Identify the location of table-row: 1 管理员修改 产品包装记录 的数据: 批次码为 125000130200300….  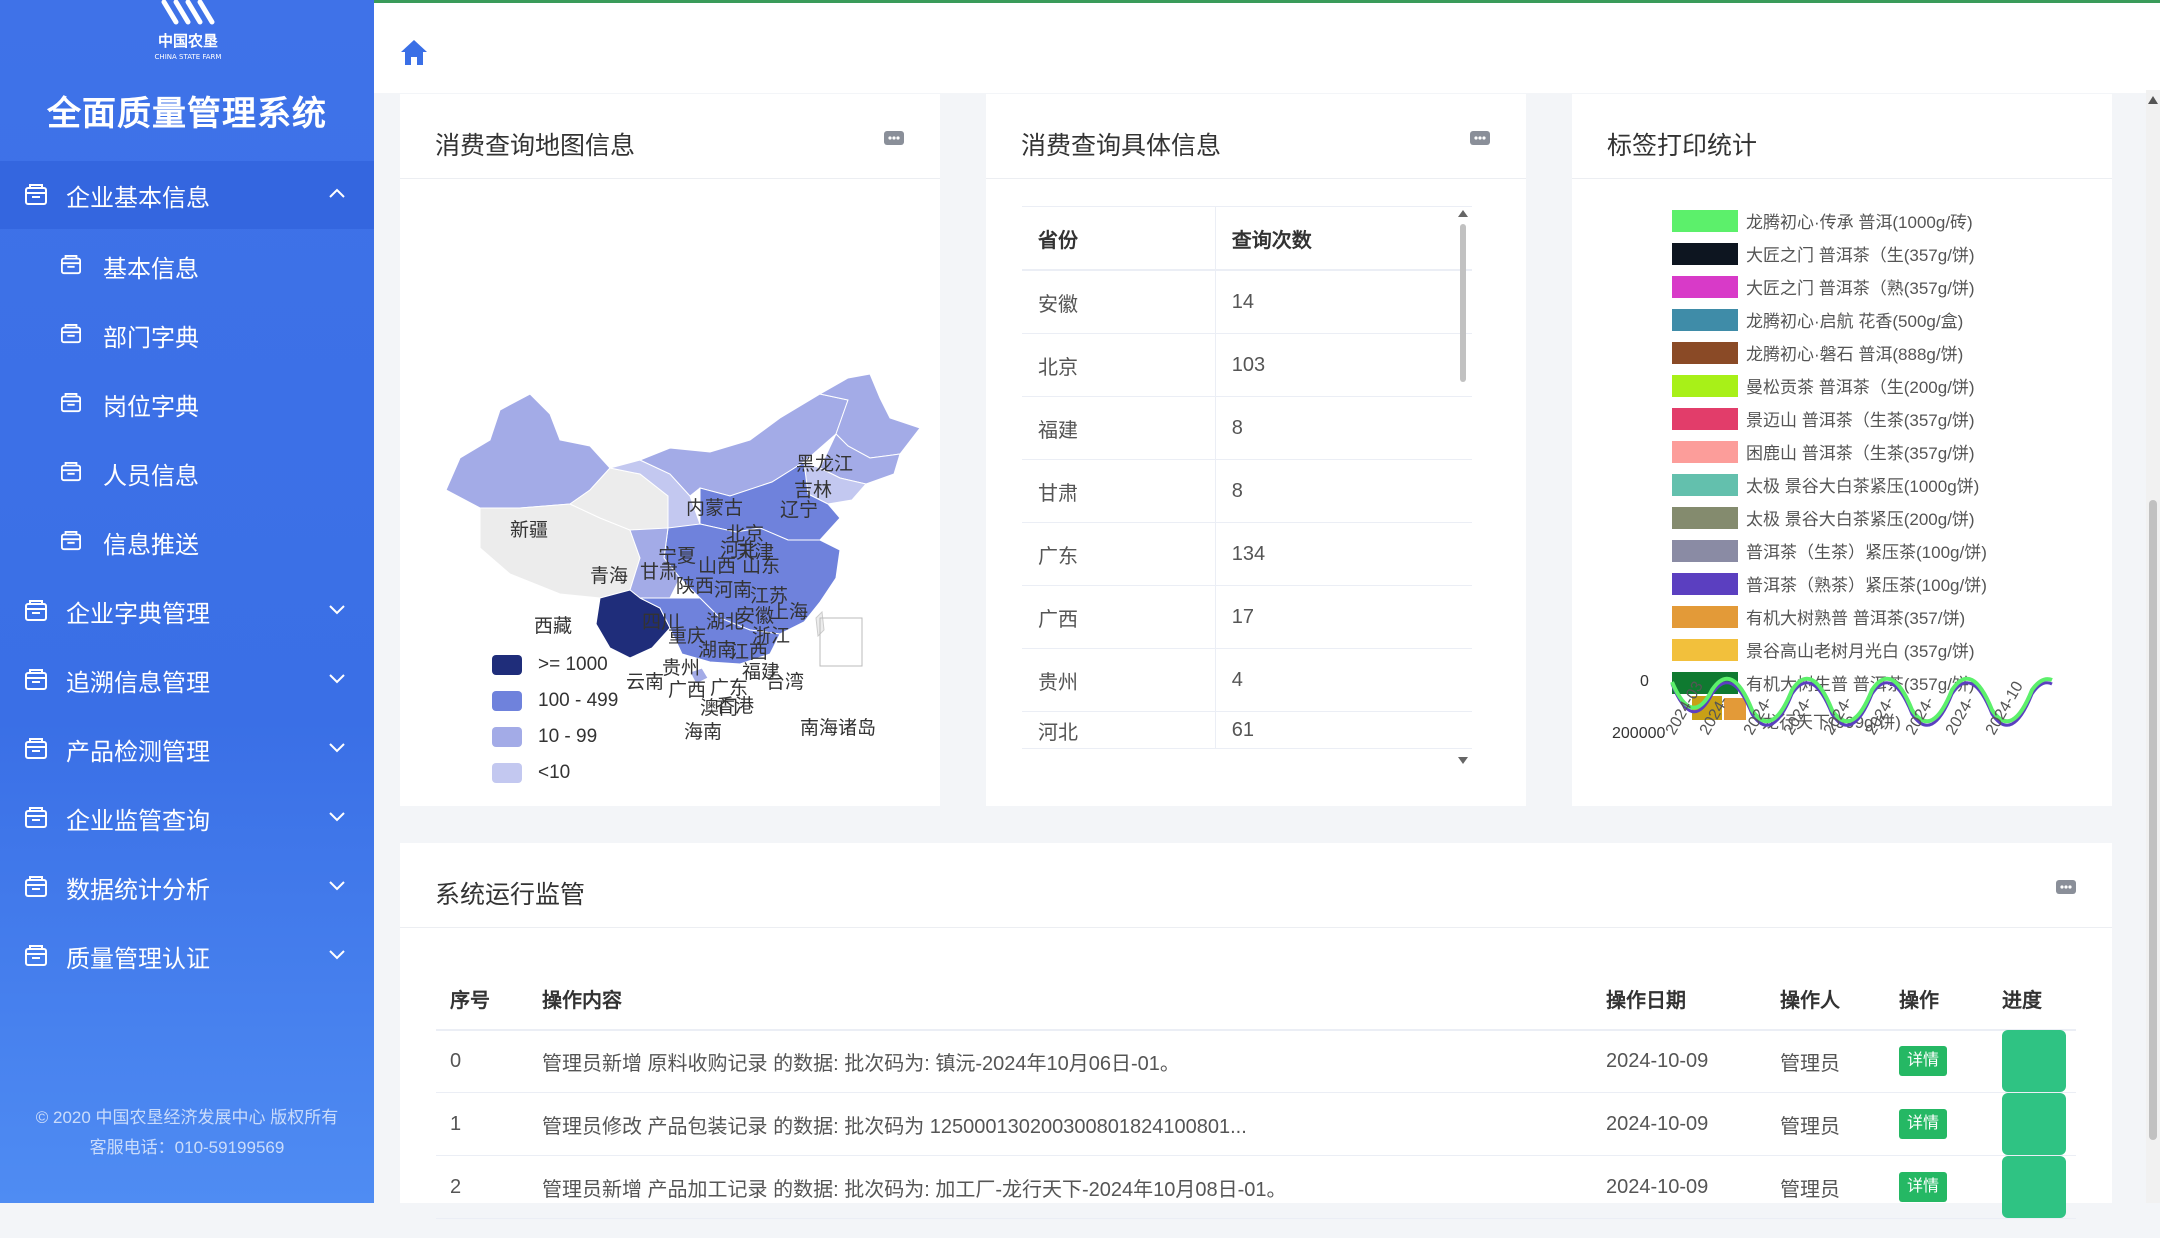
(1256, 1124).